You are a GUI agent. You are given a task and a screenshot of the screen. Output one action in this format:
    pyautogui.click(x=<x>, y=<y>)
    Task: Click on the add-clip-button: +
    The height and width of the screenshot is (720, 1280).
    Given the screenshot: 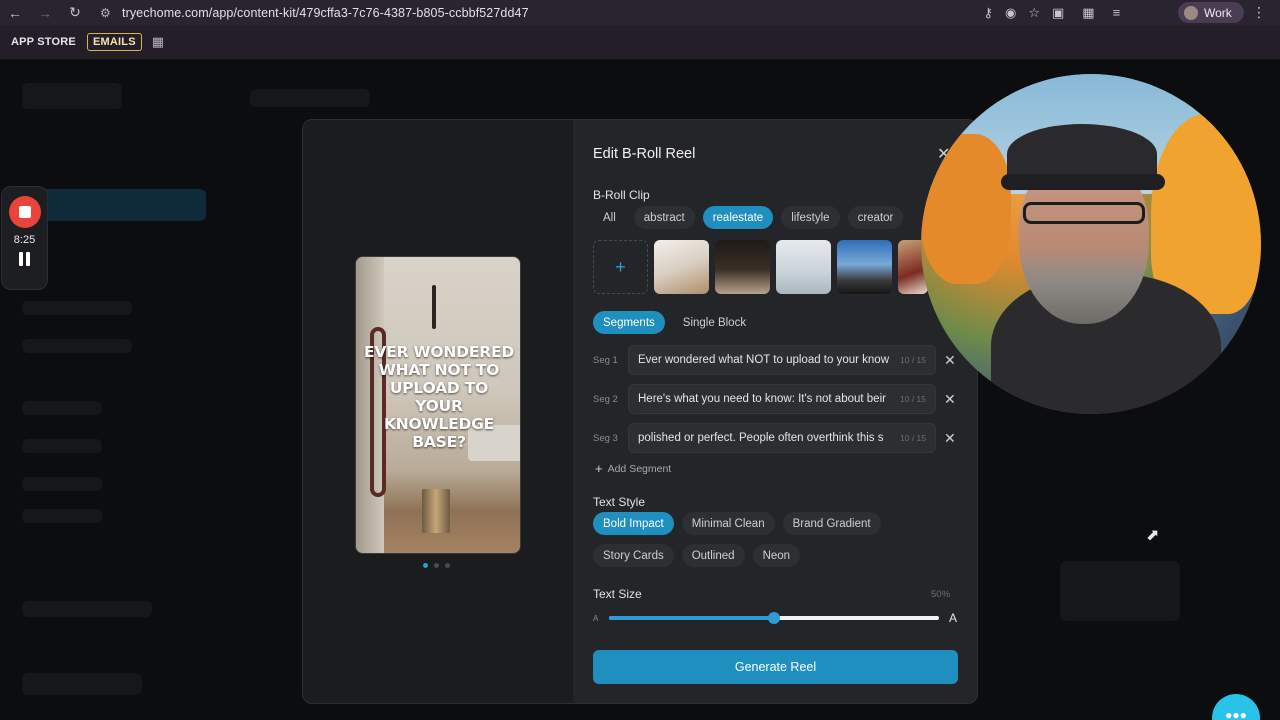 What is the action you would take?
    pyautogui.click(x=620, y=267)
    